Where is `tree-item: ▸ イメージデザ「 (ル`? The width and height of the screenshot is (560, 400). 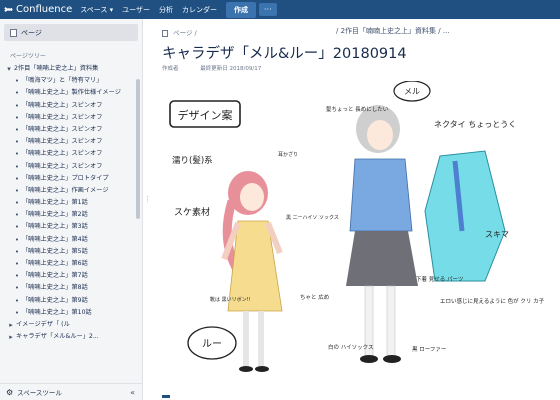
tree-item: ▸ イメージデザ「 (ル is located at coordinates (73, 325).